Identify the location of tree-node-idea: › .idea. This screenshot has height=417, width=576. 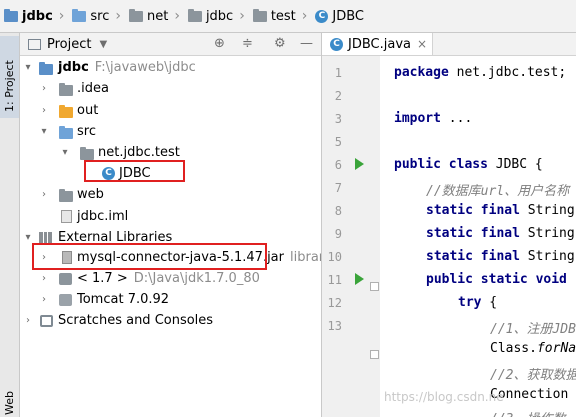
(170, 89).